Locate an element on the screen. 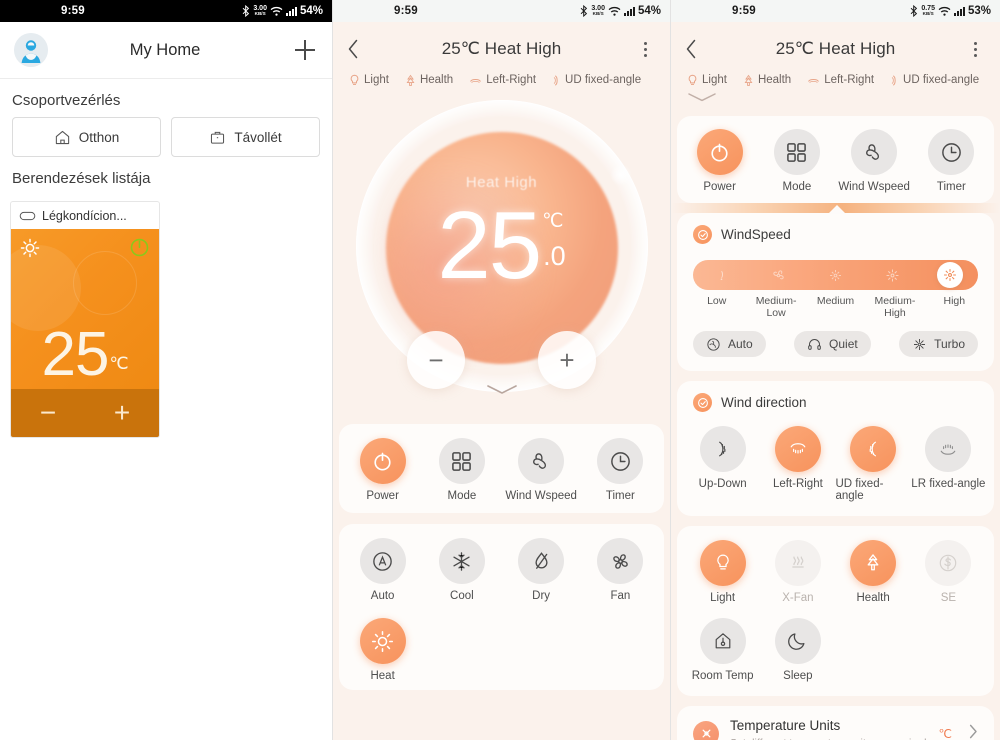  group-button-away: Távollét is located at coordinates (245, 137).